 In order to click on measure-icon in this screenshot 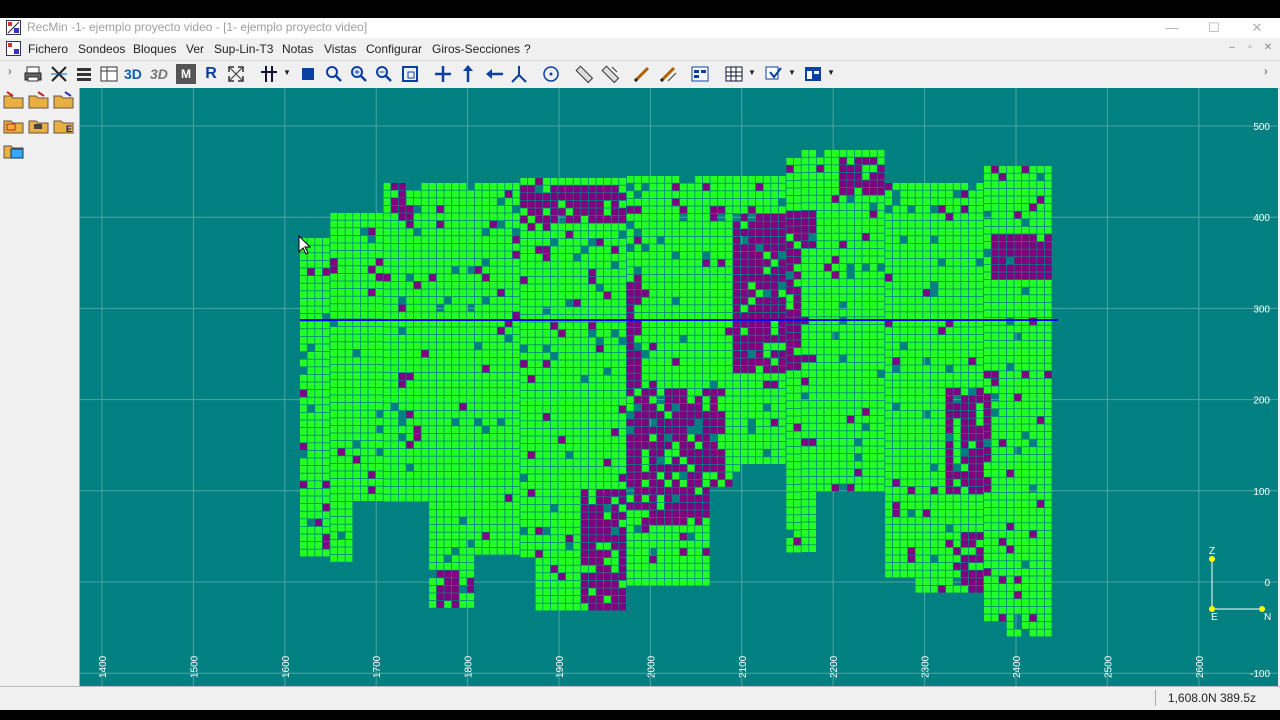, I will do `click(610, 74)`.